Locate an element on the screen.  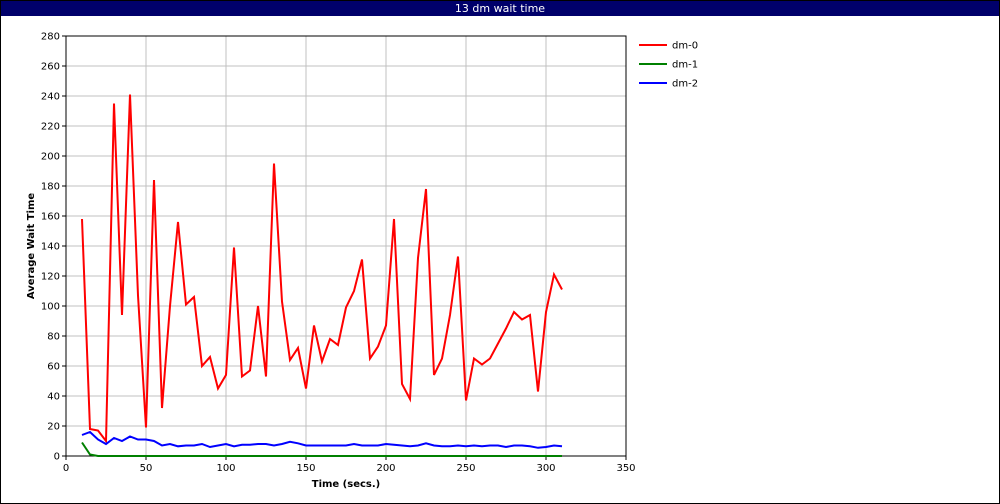
legend-label: dm-2 is located at coordinates (685, 84).